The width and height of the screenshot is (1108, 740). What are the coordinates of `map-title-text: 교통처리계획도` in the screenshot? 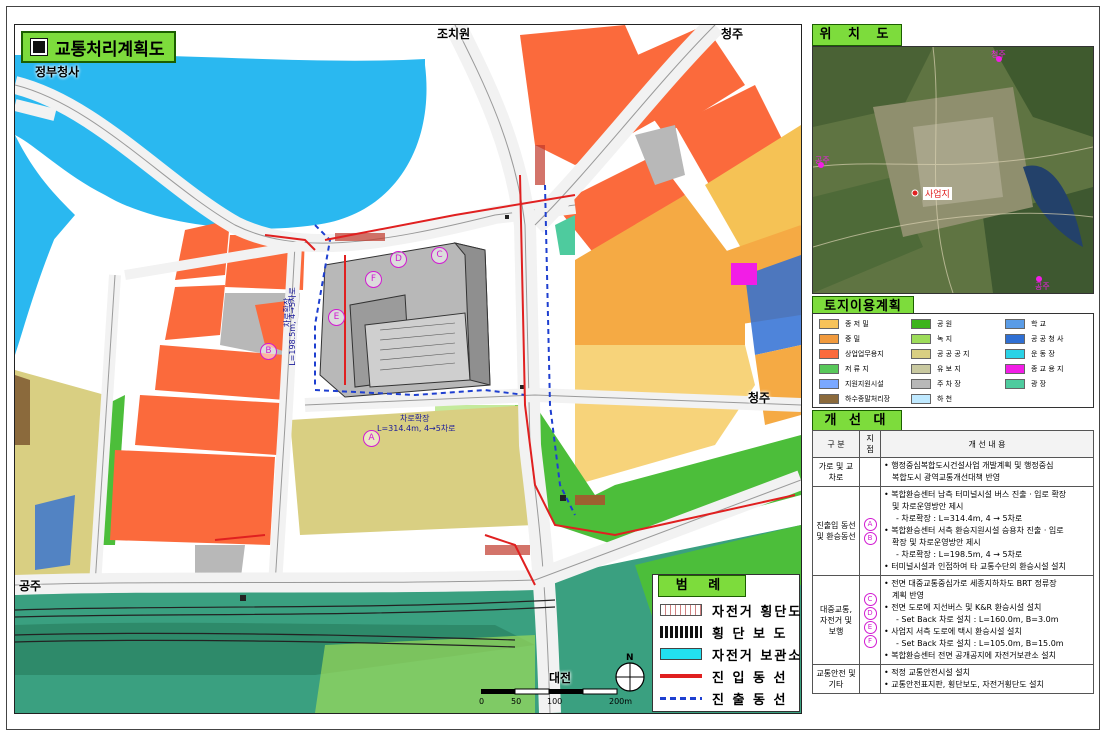 It's located at (110, 49).